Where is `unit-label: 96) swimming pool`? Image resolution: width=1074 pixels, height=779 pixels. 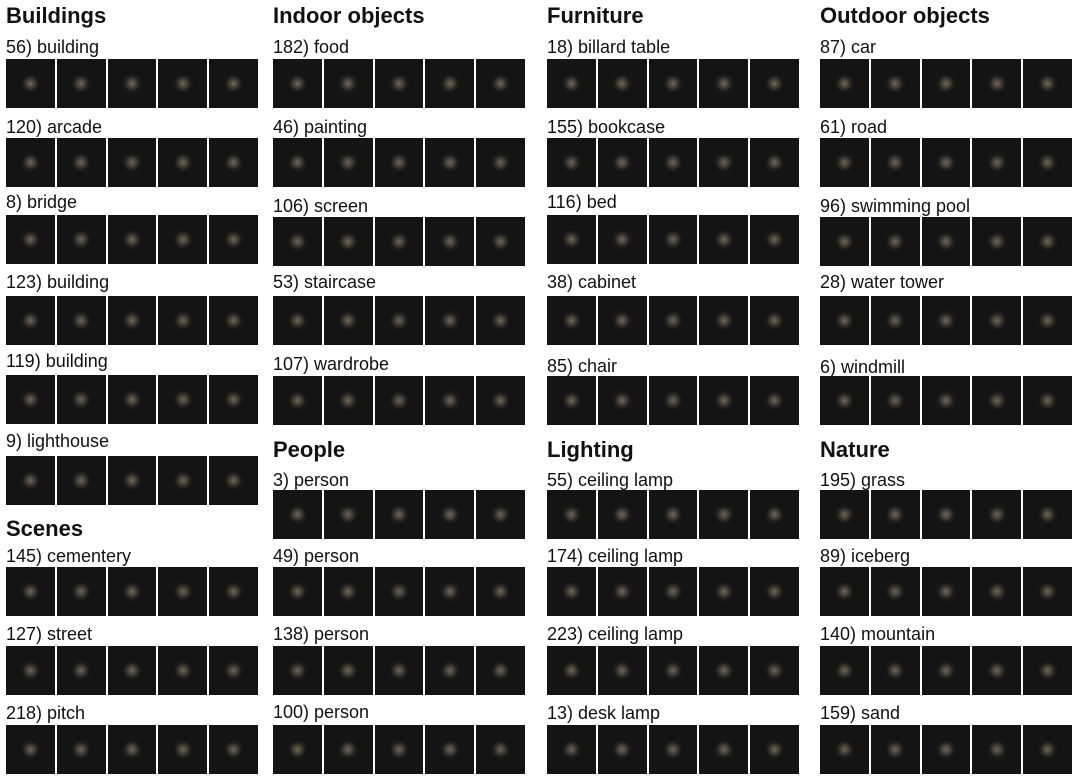
unit-label: 96) swimming pool is located at coordinates (895, 206).